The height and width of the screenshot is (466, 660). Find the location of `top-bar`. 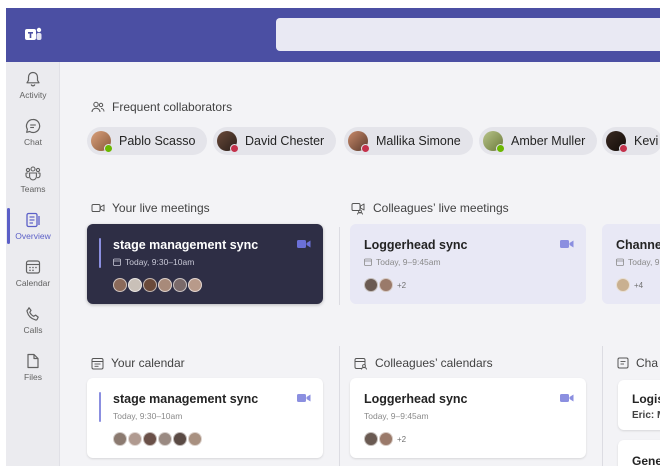

top-bar is located at coordinates (333, 35).